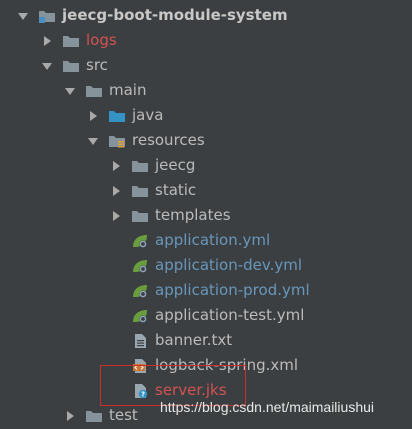 The width and height of the screenshot is (412, 429). What do you see at coordinates (229, 265) in the screenshot?
I see `tree-item-label: application-dev.yml` at bounding box center [229, 265].